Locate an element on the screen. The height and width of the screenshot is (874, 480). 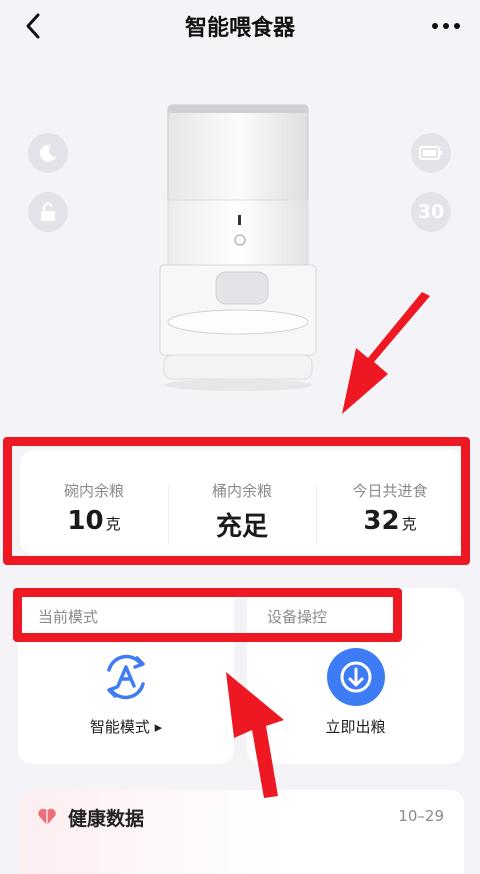
top-bar: 智能喂食器 is located at coordinates (240, 26).